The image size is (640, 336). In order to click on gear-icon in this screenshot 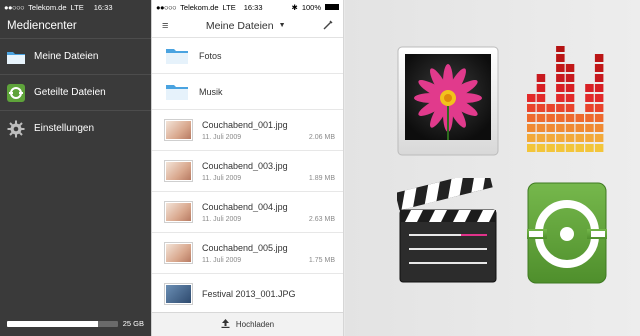, I will do `click(16, 129)`.